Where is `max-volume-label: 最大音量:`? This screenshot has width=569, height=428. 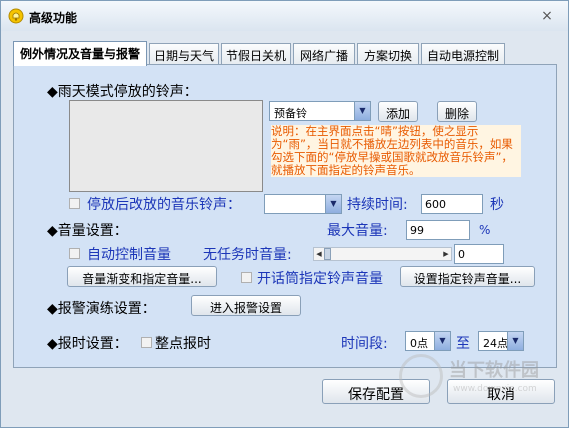
max-volume-label: 最大音量: is located at coordinates (357, 231).